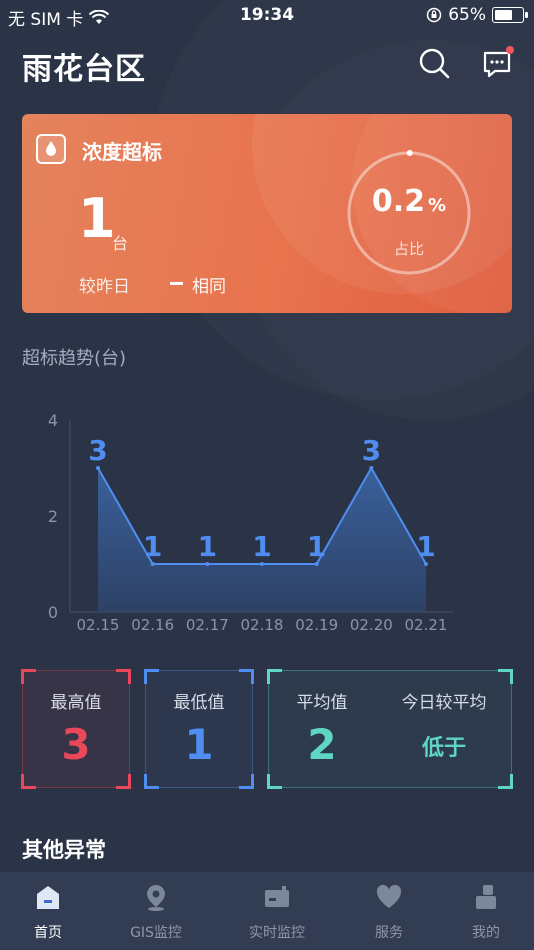  What do you see at coordinates (199, 703) in the screenshot?
I see `min-label: 最低值` at bounding box center [199, 703].